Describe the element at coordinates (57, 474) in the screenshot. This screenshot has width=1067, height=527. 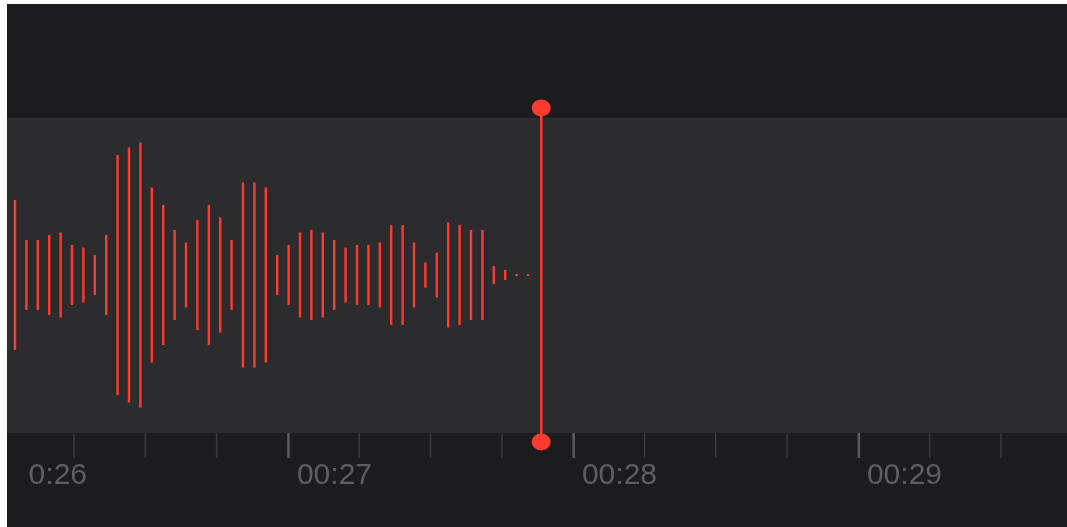
I see `time-label: 0:26` at that location.